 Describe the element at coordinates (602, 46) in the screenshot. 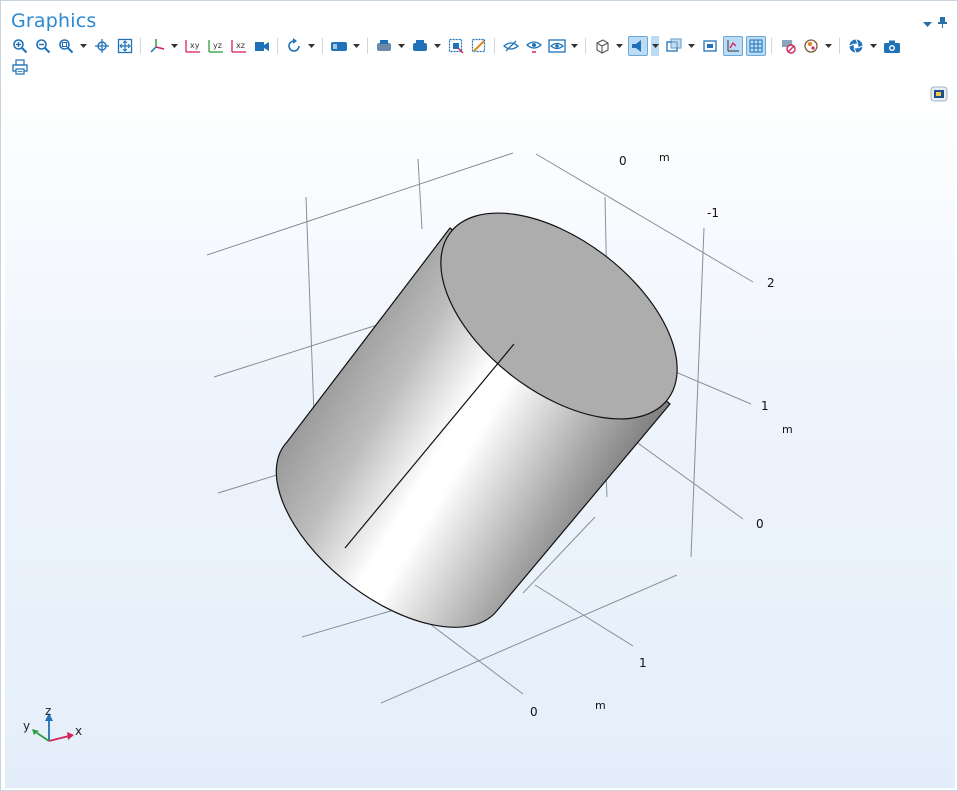

I see `wireframe-icon` at that location.